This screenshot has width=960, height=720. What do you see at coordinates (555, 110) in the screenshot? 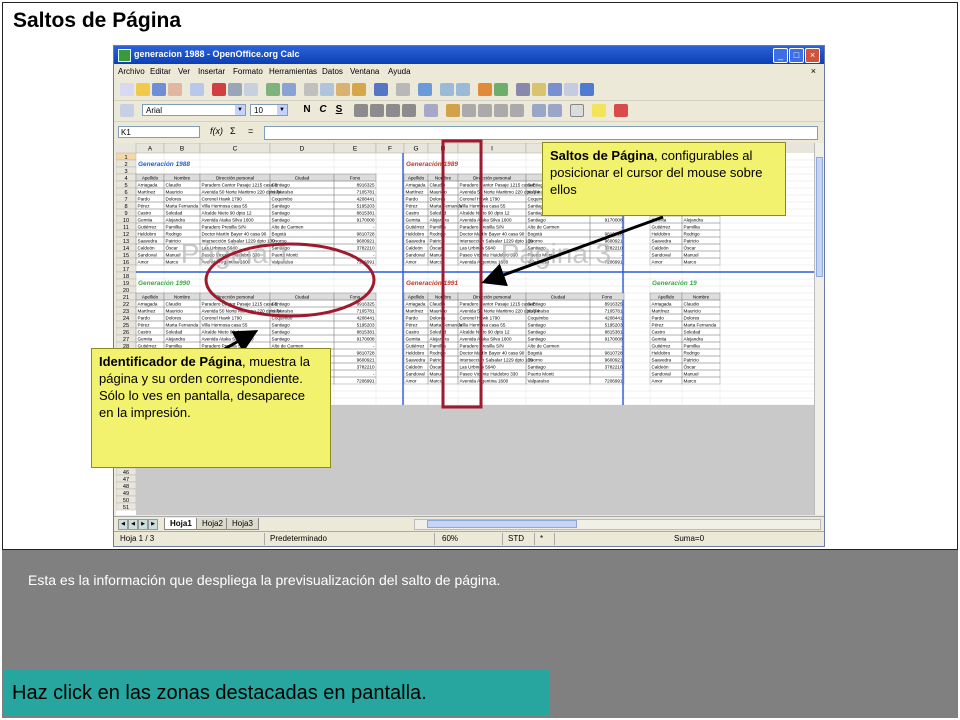
I see `increase-indent-icon` at bounding box center [555, 110].